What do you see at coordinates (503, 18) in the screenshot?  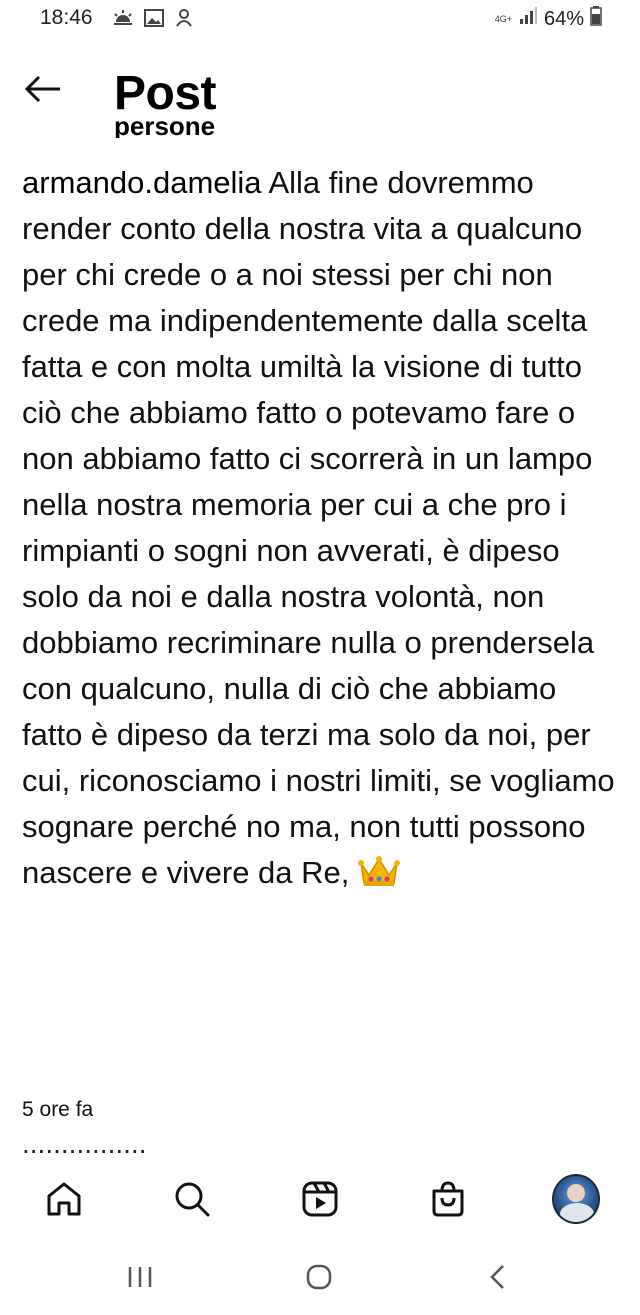 I see `network-type: 4G+` at bounding box center [503, 18].